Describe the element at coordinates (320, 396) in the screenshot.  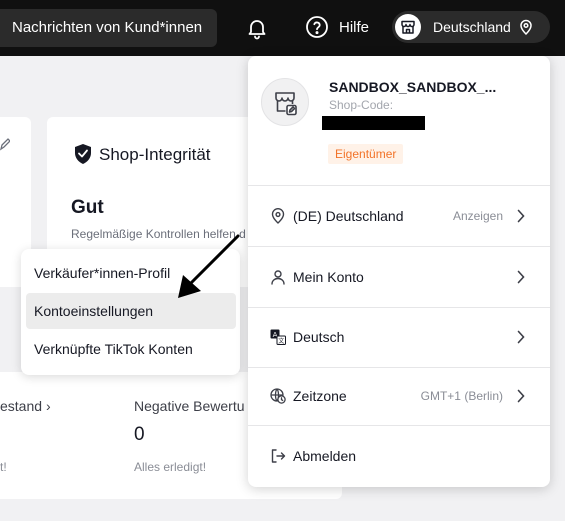
I see `menu-row-timezone-label: Zeitzone` at that location.